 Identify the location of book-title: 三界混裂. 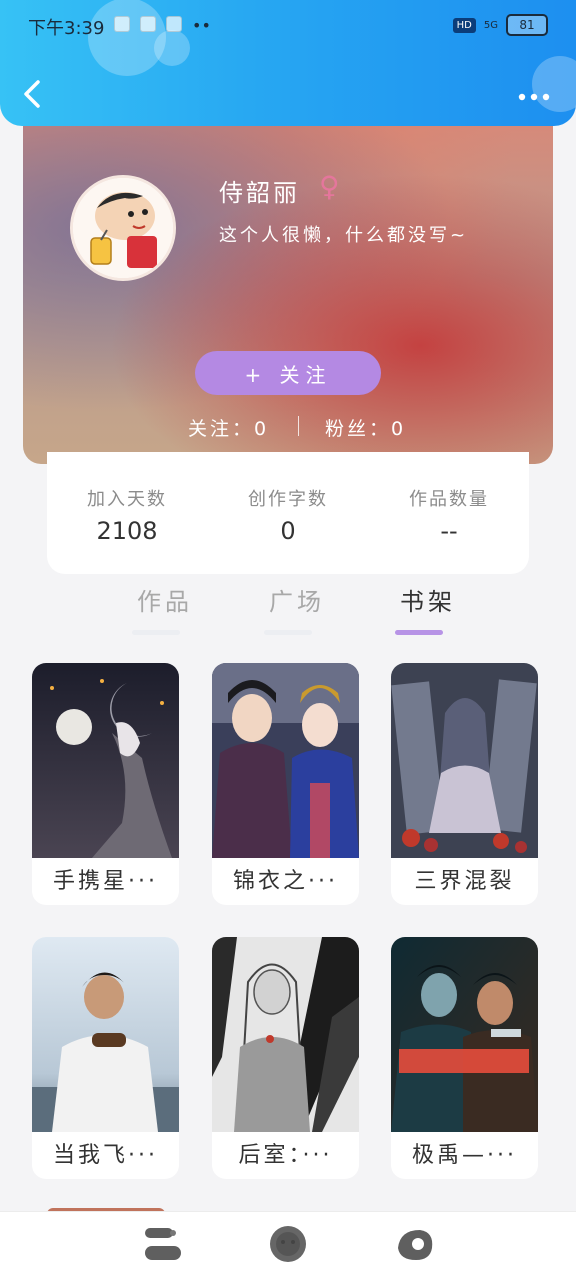
(464, 881).